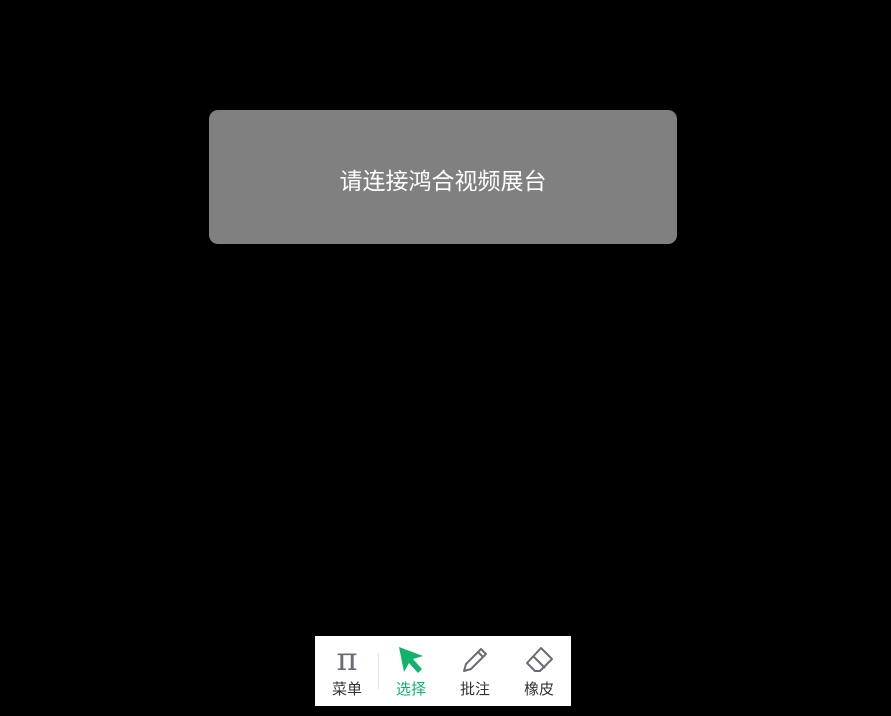 The image size is (891, 716). I want to click on annotate-button: 批注, so click(475, 671).